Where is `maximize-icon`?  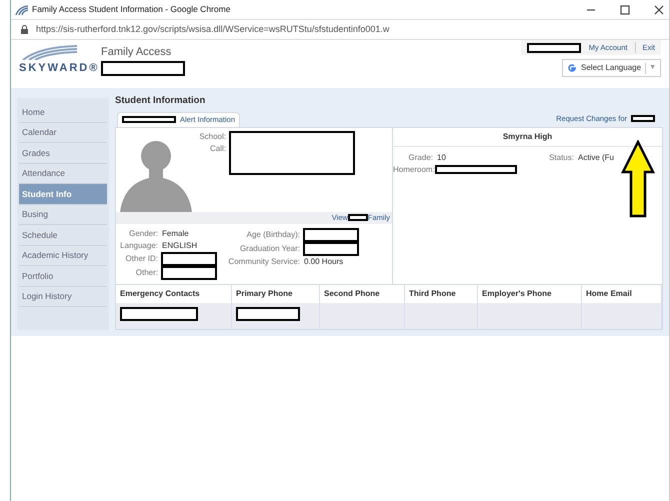 maximize-icon is located at coordinates (625, 10).